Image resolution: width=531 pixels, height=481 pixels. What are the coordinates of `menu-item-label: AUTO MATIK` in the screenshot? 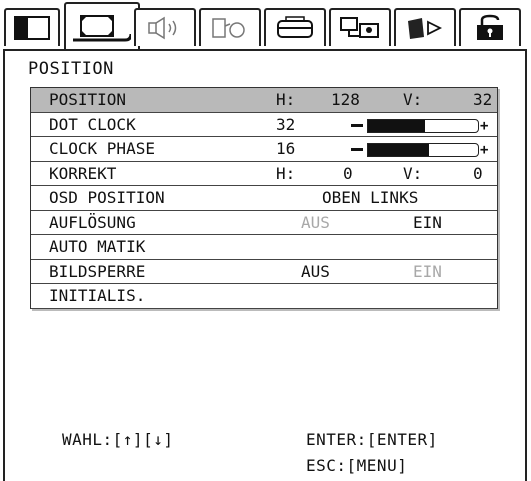 It's located at (97, 246).